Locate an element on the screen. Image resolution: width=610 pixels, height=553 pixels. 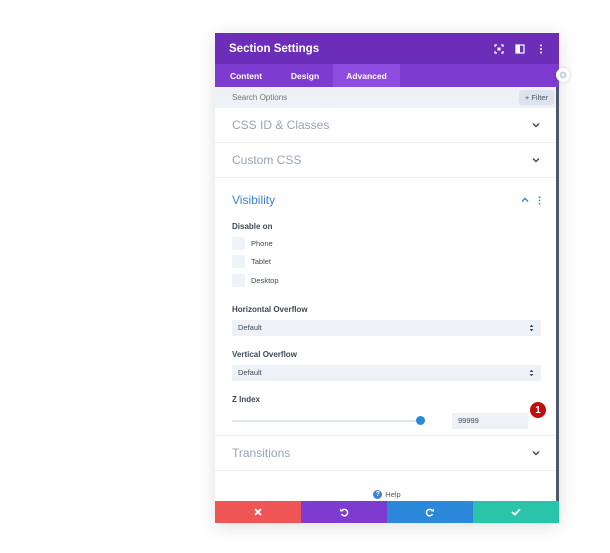
chevron-up-icon is located at coordinates (525, 200).